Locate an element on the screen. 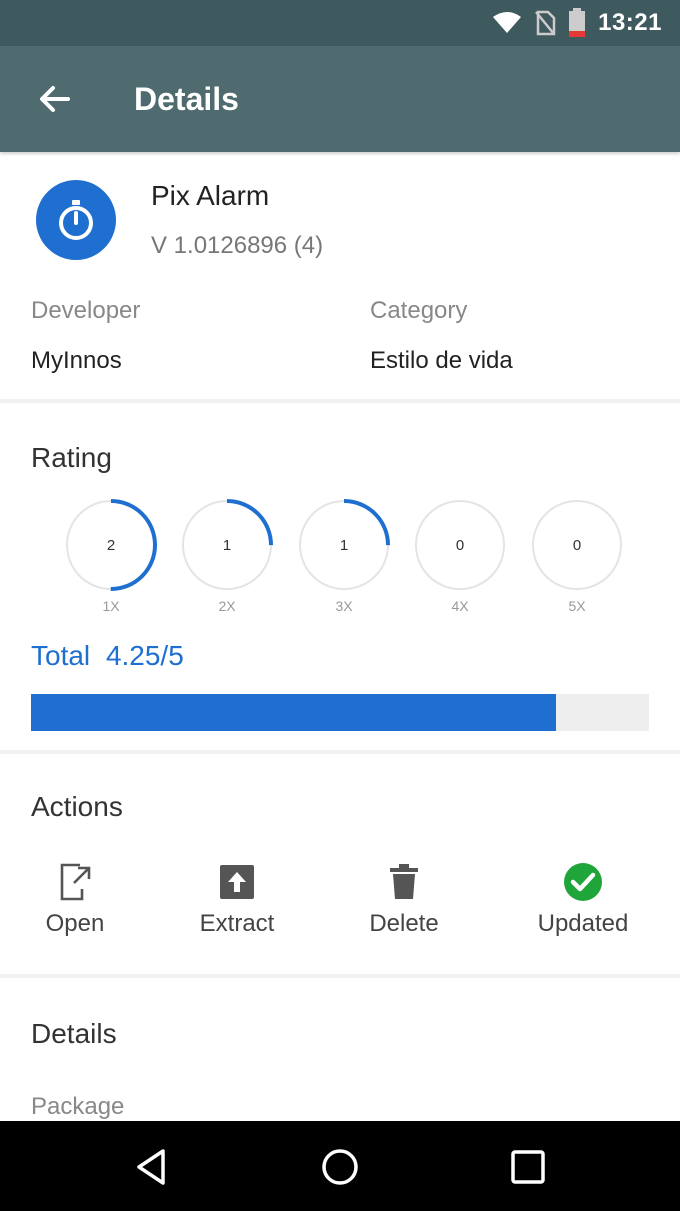 The image size is (680, 1211). rating-total-label: Total is located at coordinates (61, 655).